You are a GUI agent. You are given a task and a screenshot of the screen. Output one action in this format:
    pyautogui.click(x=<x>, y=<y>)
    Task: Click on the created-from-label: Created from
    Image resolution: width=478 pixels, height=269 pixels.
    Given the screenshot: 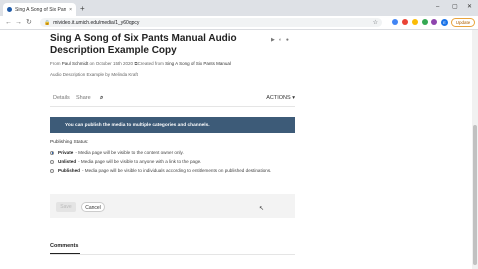 What is the action you would take?
    pyautogui.click(x=150, y=63)
    